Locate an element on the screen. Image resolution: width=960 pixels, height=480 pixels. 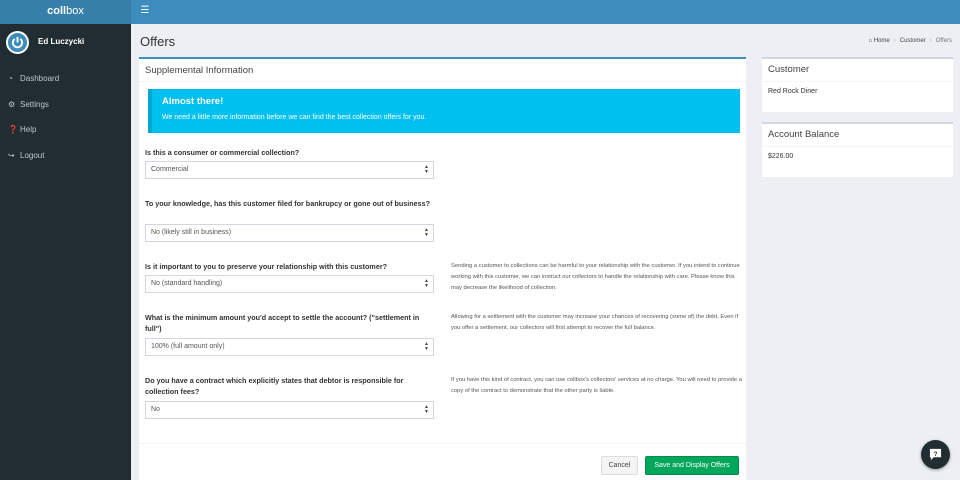
brand-logo: collbox is located at coordinates (65, 12).